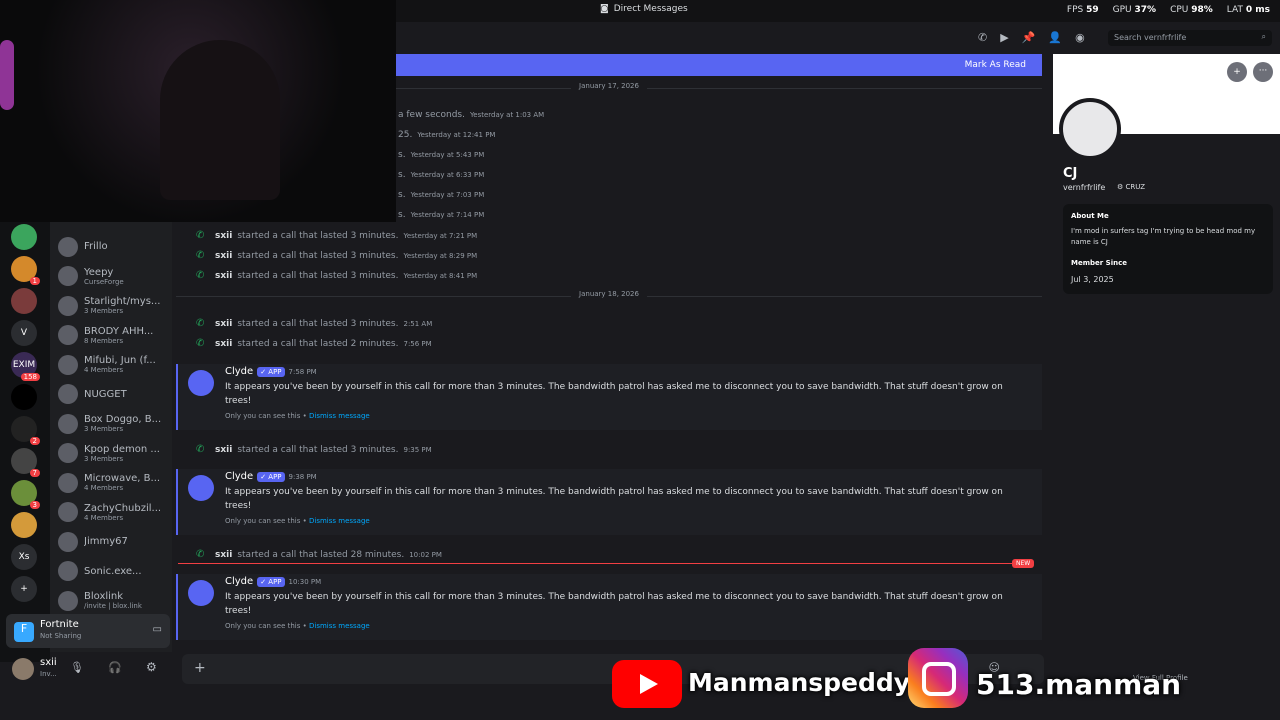 The image size is (1280, 720). Describe the element at coordinates (30, 377) in the screenshot. I see `notification-badge: 158` at that location.